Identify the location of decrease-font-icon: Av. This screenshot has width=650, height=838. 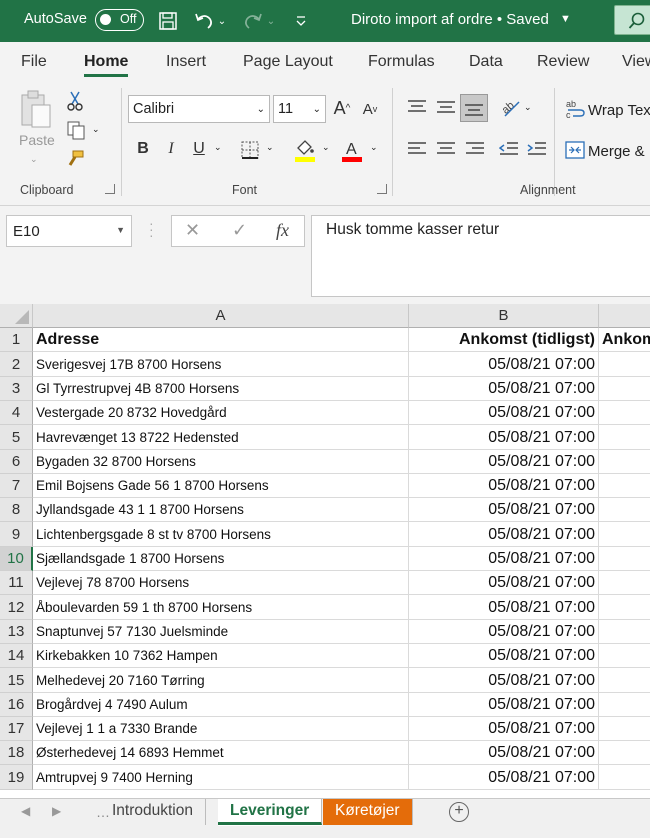
(370, 109).